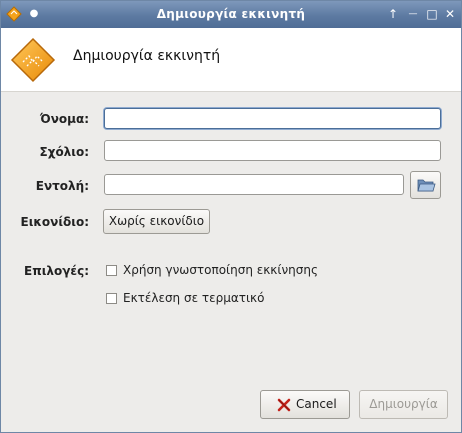 The width and height of the screenshot is (462, 433). I want to click on cancel-button: Cancel, so click(305, 404).